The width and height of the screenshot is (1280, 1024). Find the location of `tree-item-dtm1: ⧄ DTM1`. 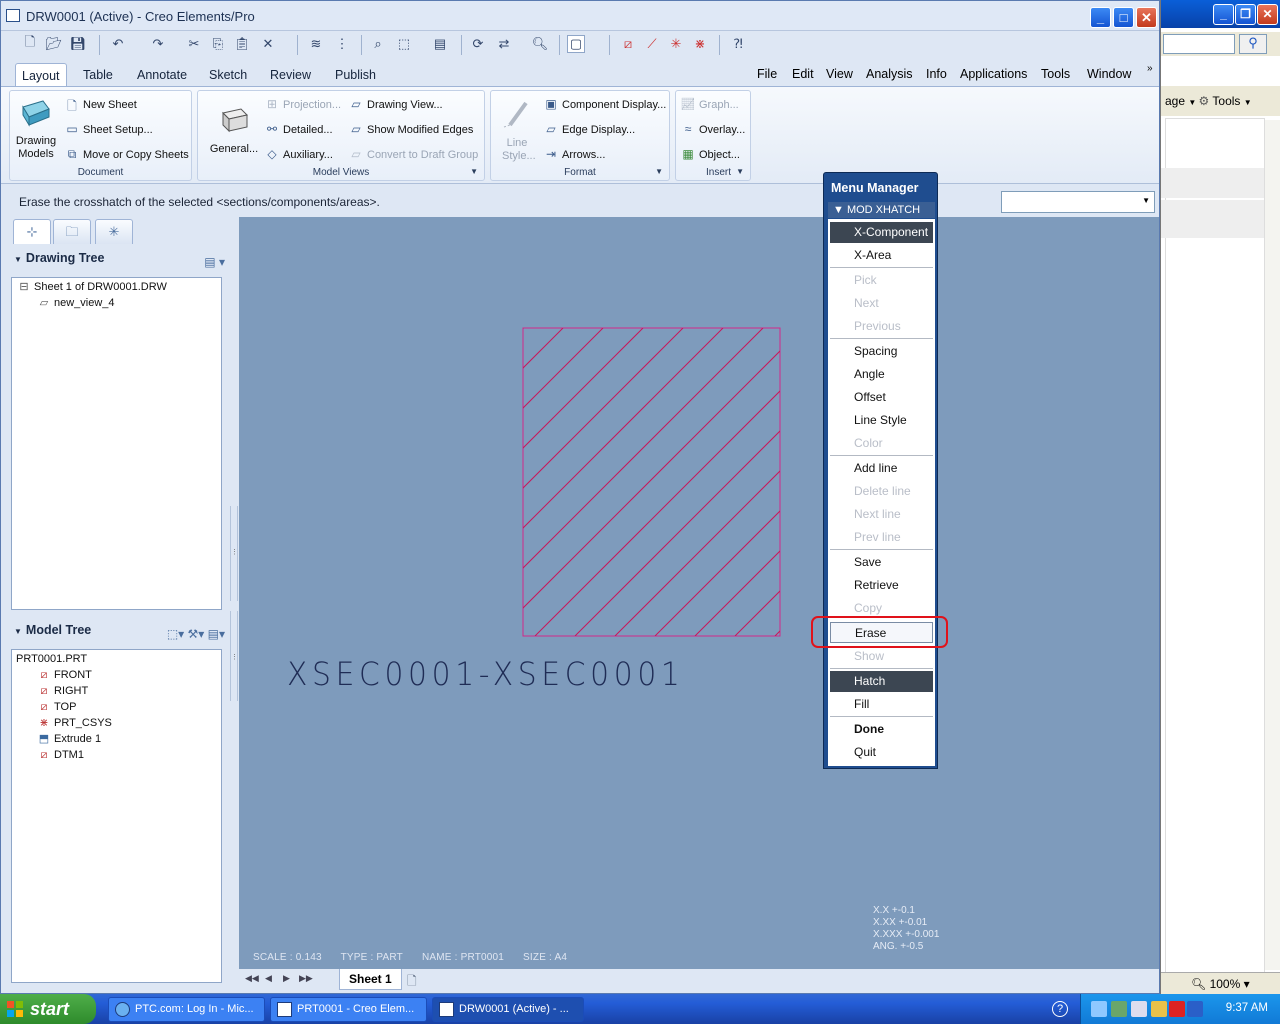

tree-item-dtm1: ⧄ DTM1 is located at coordinates (116, 755).